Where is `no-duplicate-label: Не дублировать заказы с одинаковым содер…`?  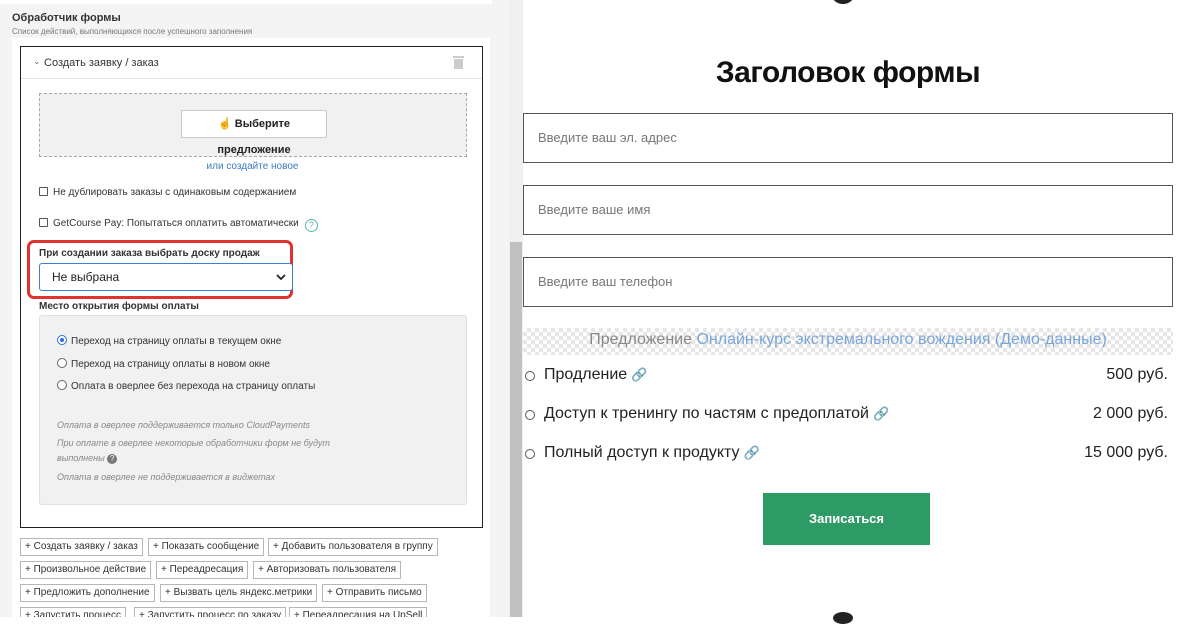 no-duplicate-label: Не дублировать заказы с одинаковым содер… is located at coordinates (175, 192).